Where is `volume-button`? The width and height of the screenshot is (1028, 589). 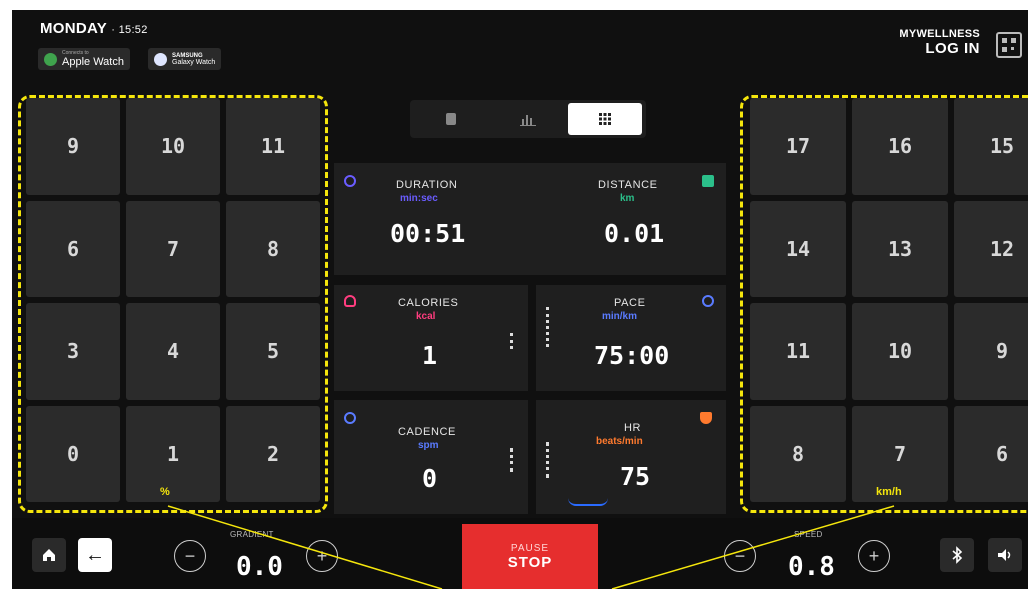
volume-button is located at coordinates (1005, 555).